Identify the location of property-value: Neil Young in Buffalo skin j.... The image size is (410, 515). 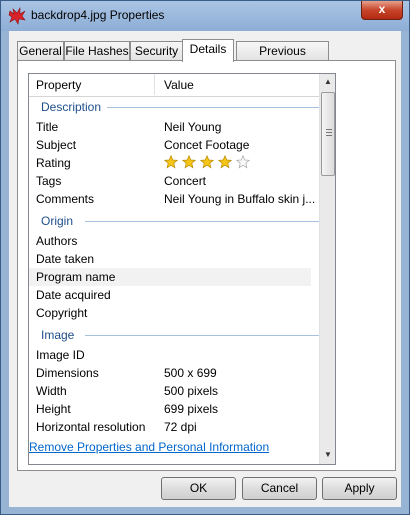
(239, 199).